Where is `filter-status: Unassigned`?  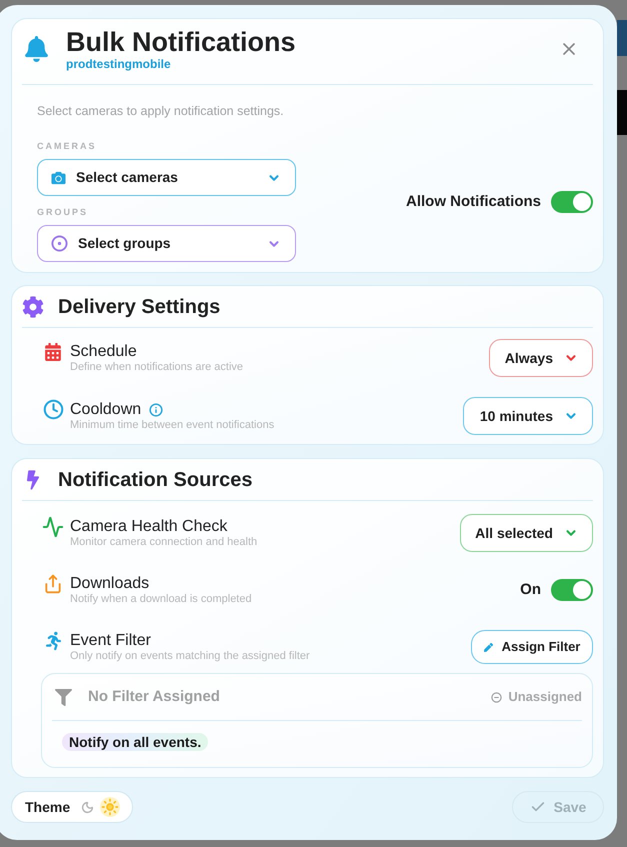 filter-status: Unassigned is located at coordinates (545, 697).